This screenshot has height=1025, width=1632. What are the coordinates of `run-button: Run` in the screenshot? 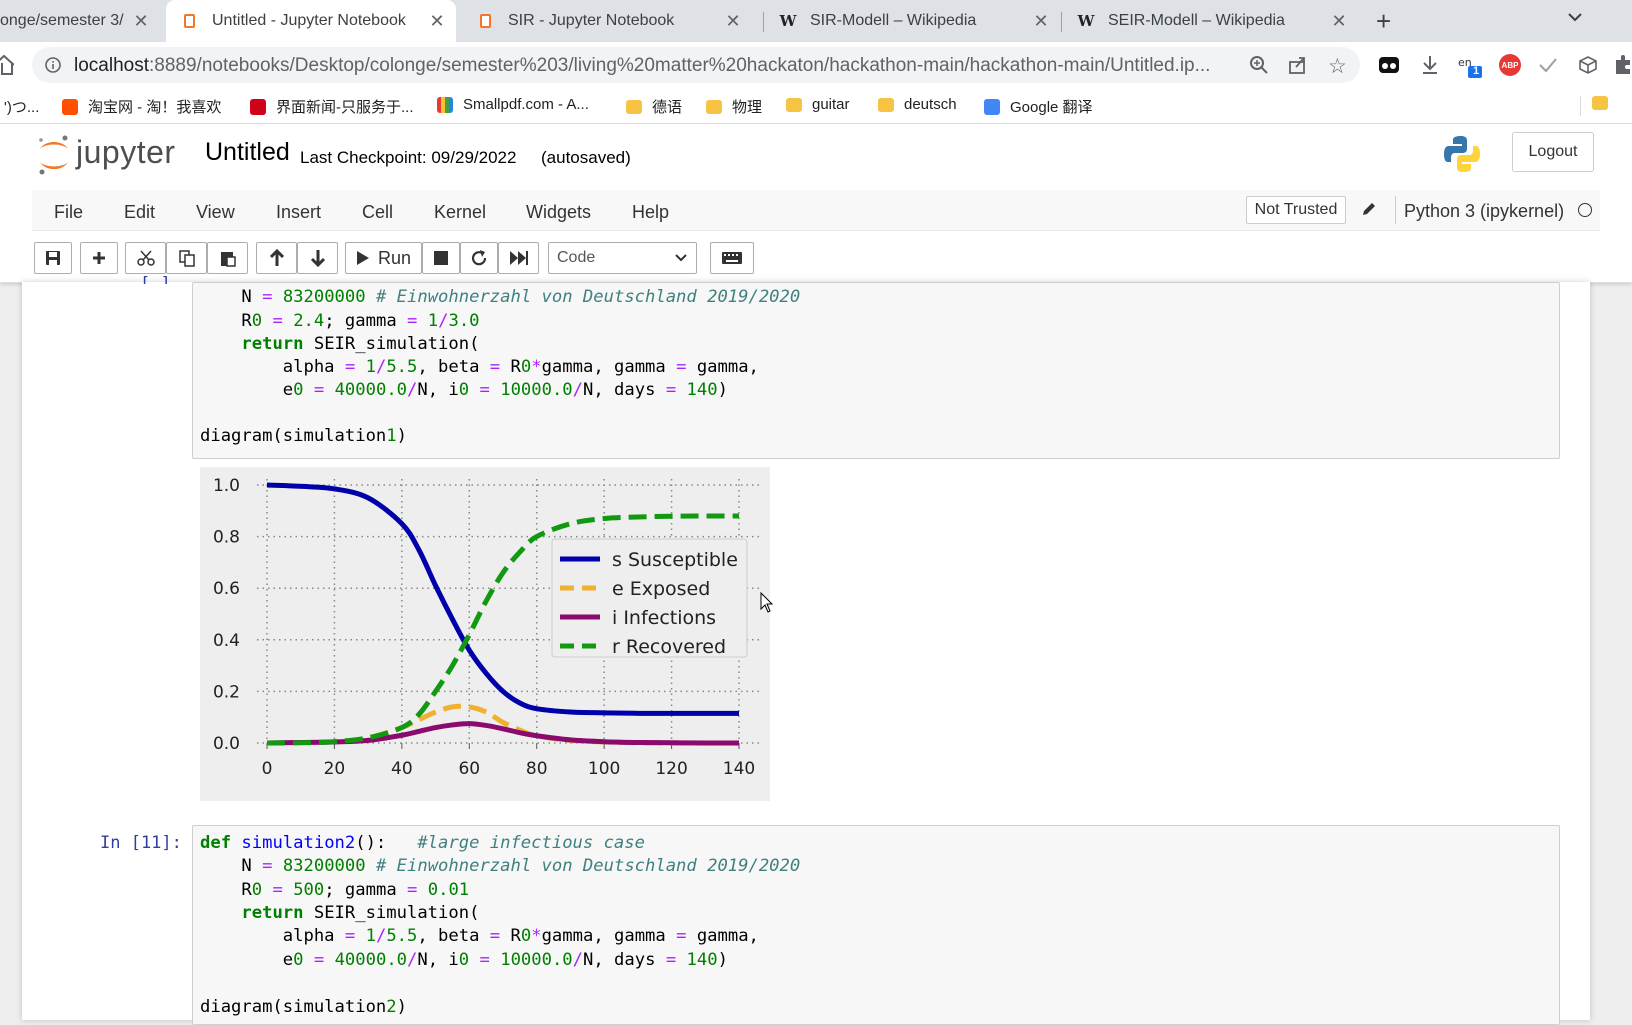 It's located at (383, 258).